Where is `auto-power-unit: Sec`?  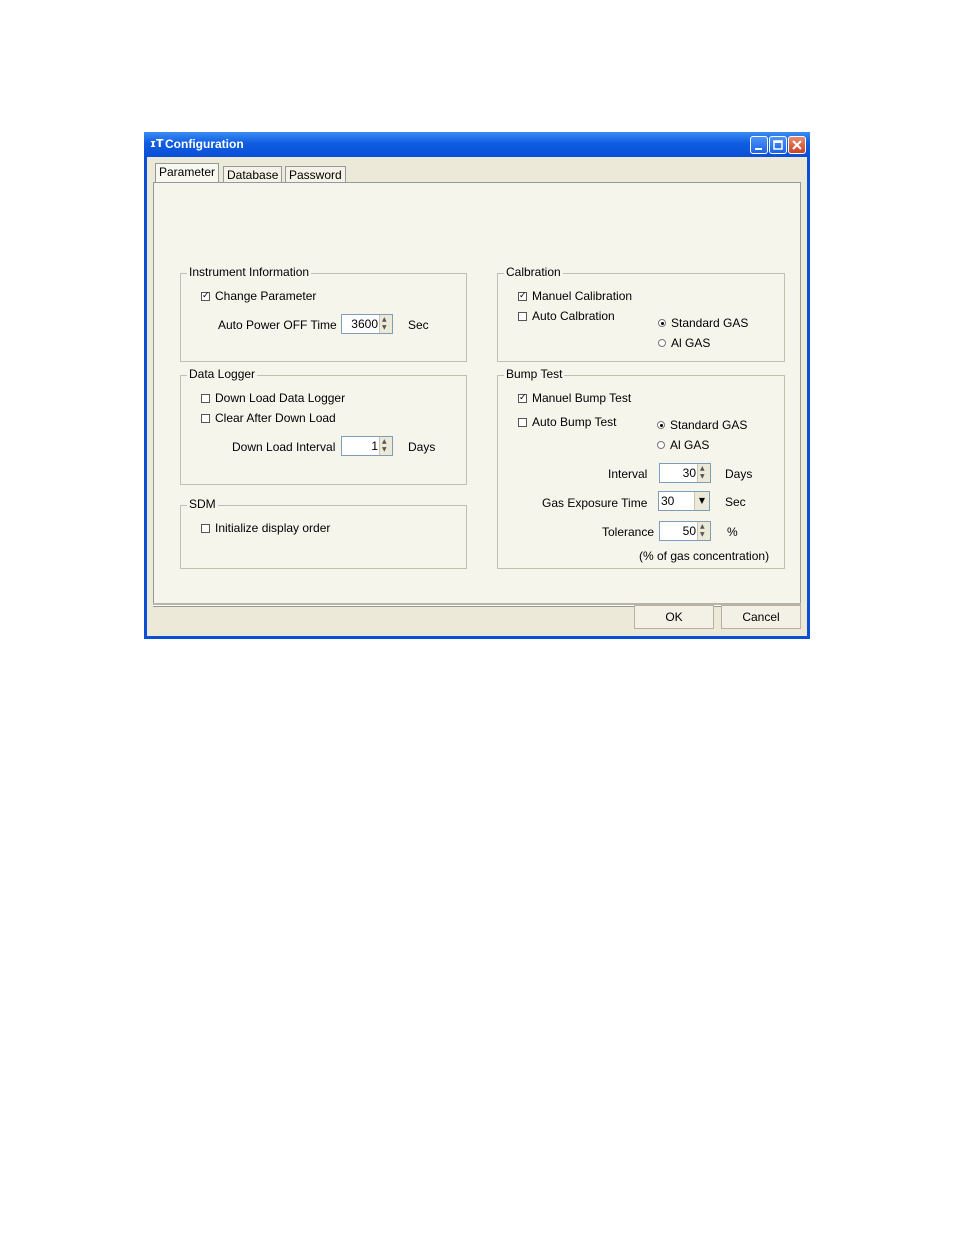
auto-power-unit: Sec is located at coordinates (418, 325).